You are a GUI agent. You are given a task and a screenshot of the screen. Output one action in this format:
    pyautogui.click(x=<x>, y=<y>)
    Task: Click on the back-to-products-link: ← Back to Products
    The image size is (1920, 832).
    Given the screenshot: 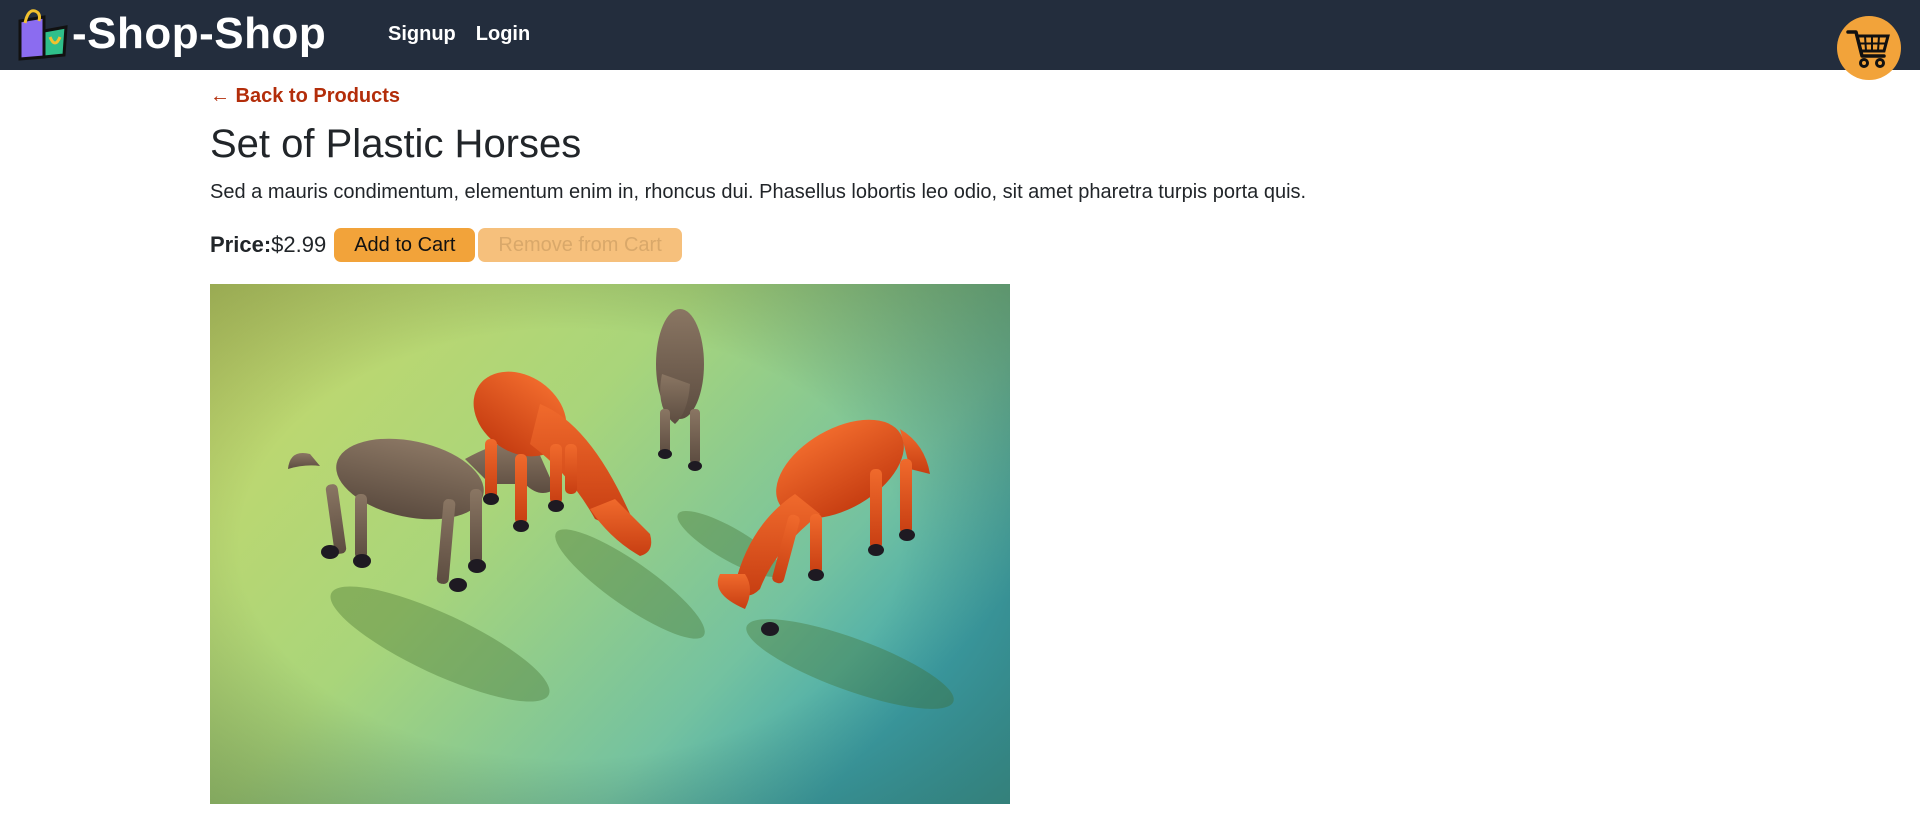 What is the action you would take?
    pyautogui.click(x=960, y=96)
    